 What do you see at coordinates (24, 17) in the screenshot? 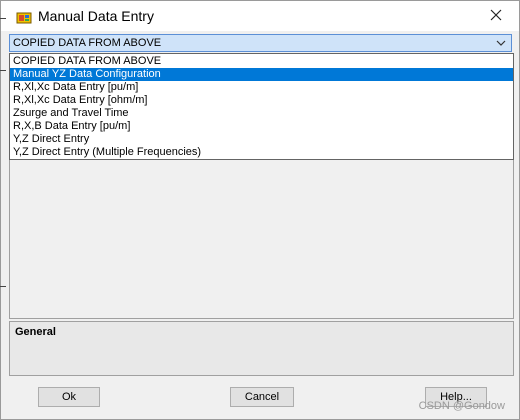
I see `app-icon` at bounding box center [24, 17].